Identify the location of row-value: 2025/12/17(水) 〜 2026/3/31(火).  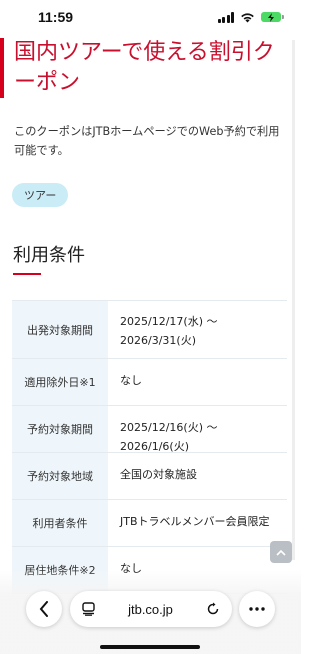
(169, 331).